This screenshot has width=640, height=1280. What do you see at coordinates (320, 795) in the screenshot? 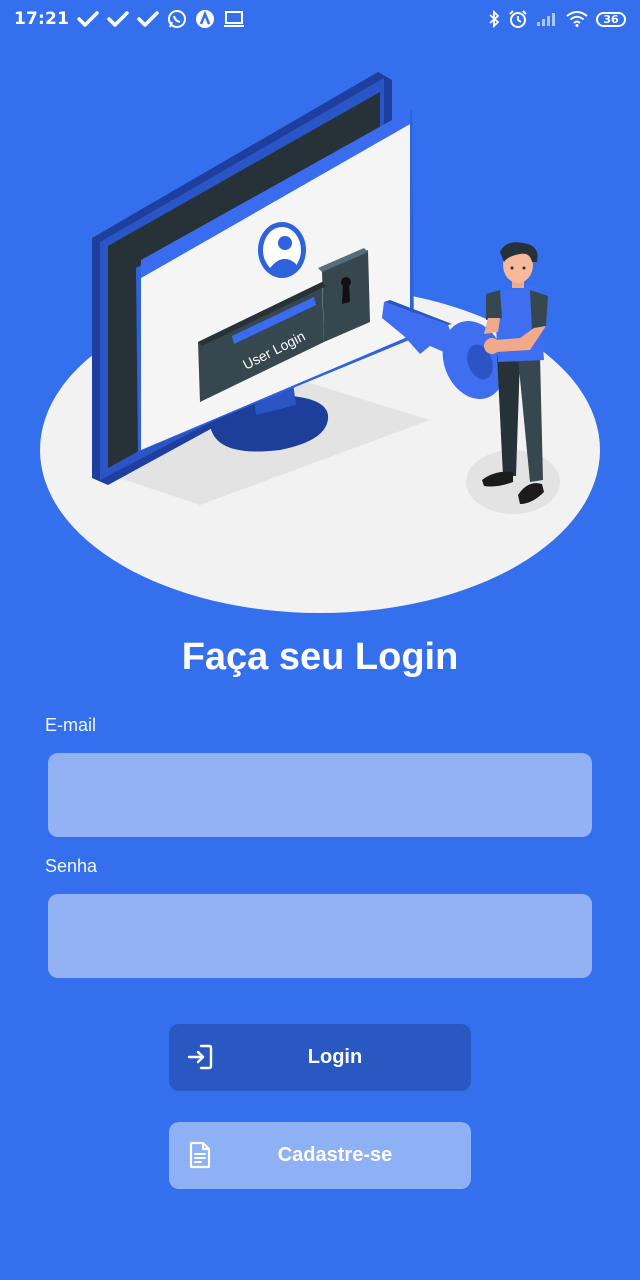
I see `email-input` at bounding box center [320, 795].